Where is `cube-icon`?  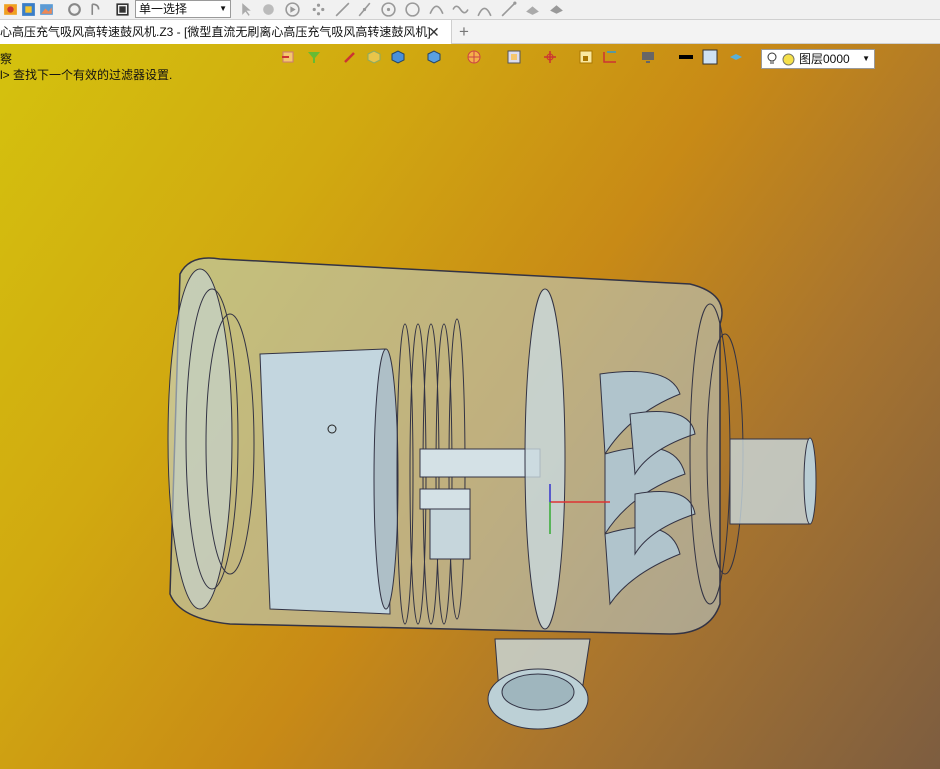
cube-icon is located at coordinates (398, 57).